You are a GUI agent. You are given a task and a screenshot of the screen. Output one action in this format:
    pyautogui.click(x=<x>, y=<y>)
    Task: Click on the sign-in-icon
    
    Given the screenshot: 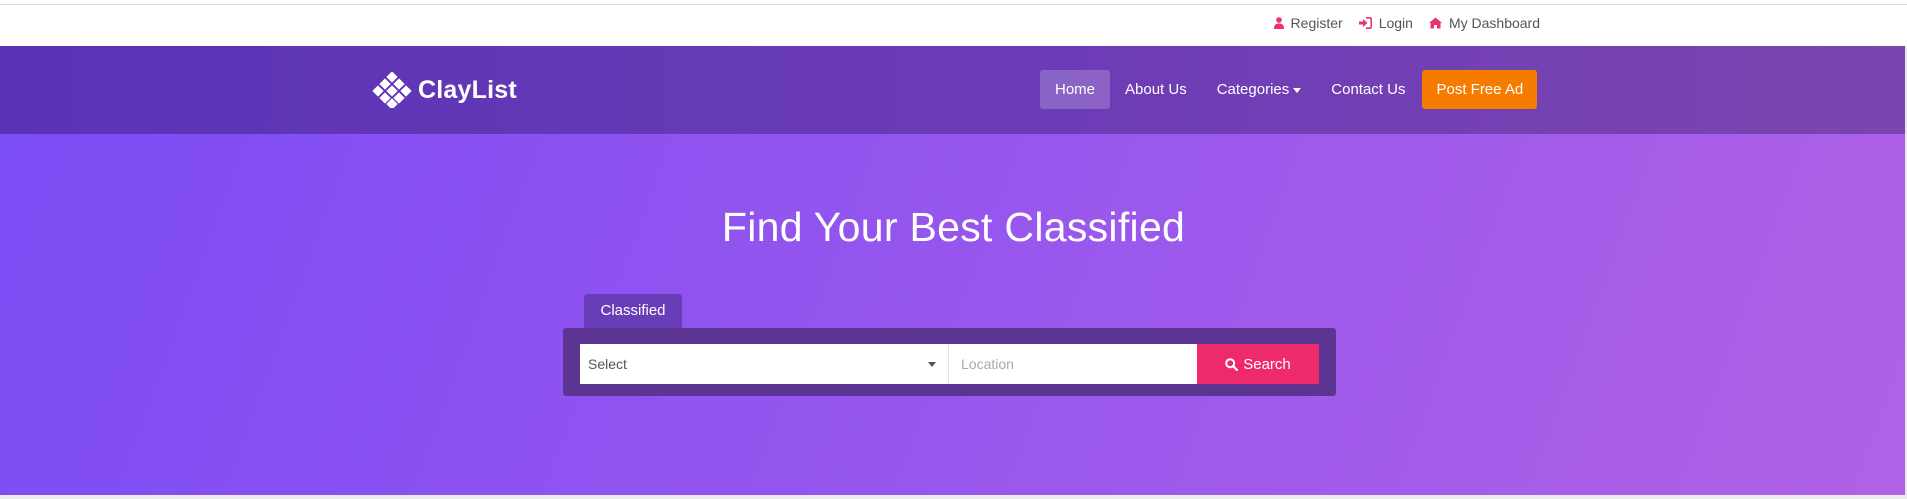 What is the action you would take?
    pyautogui.click(x=1365, y=23)
    